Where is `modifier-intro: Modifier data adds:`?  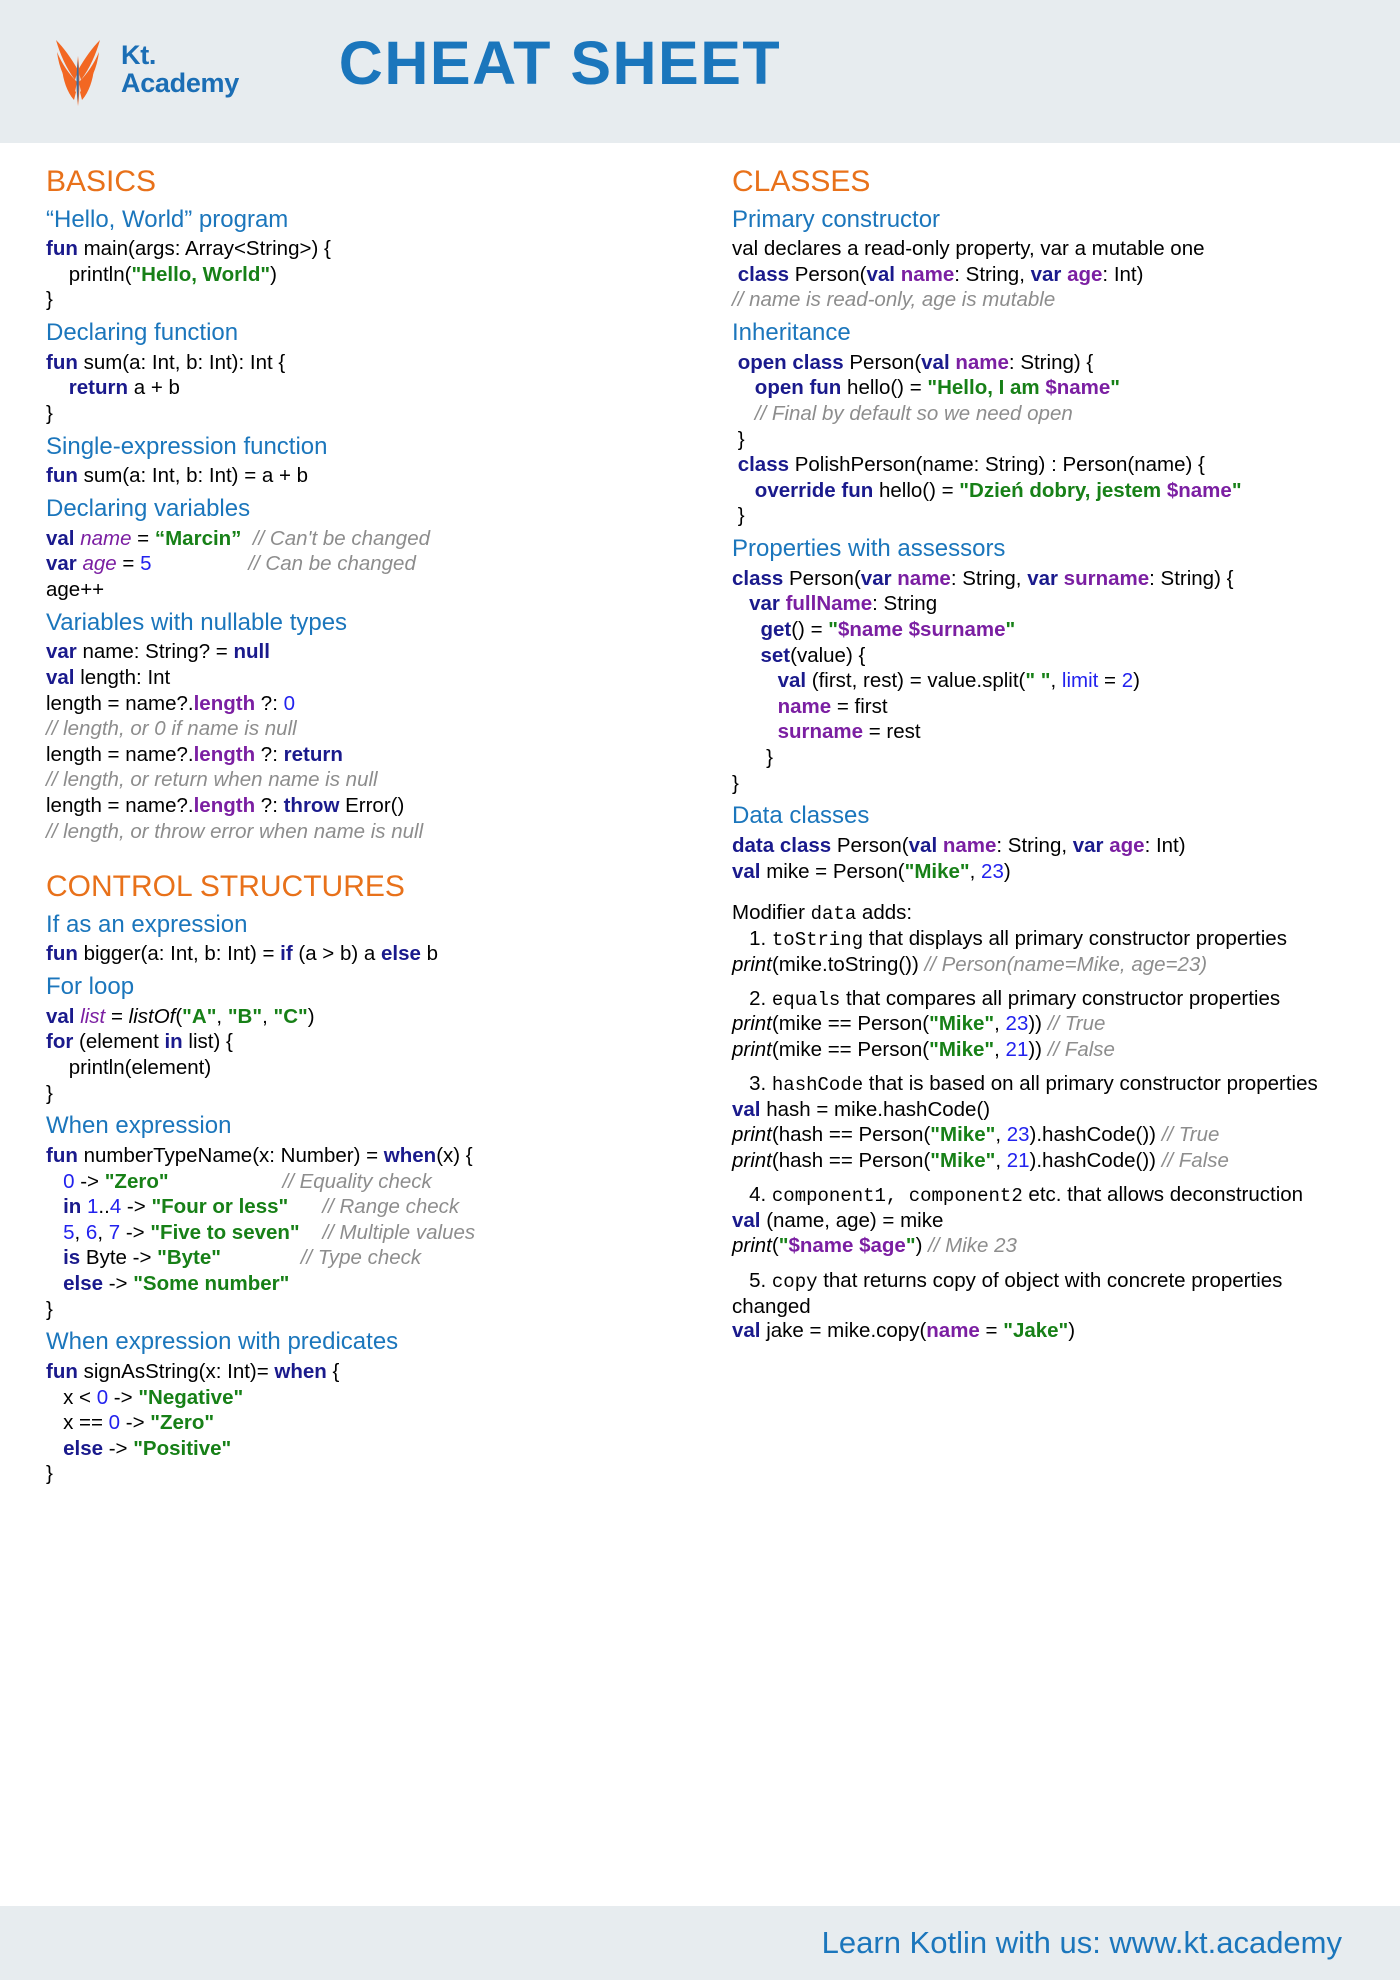 modifier-intro: Modifier data adds: is located at coordinates (822, 913).